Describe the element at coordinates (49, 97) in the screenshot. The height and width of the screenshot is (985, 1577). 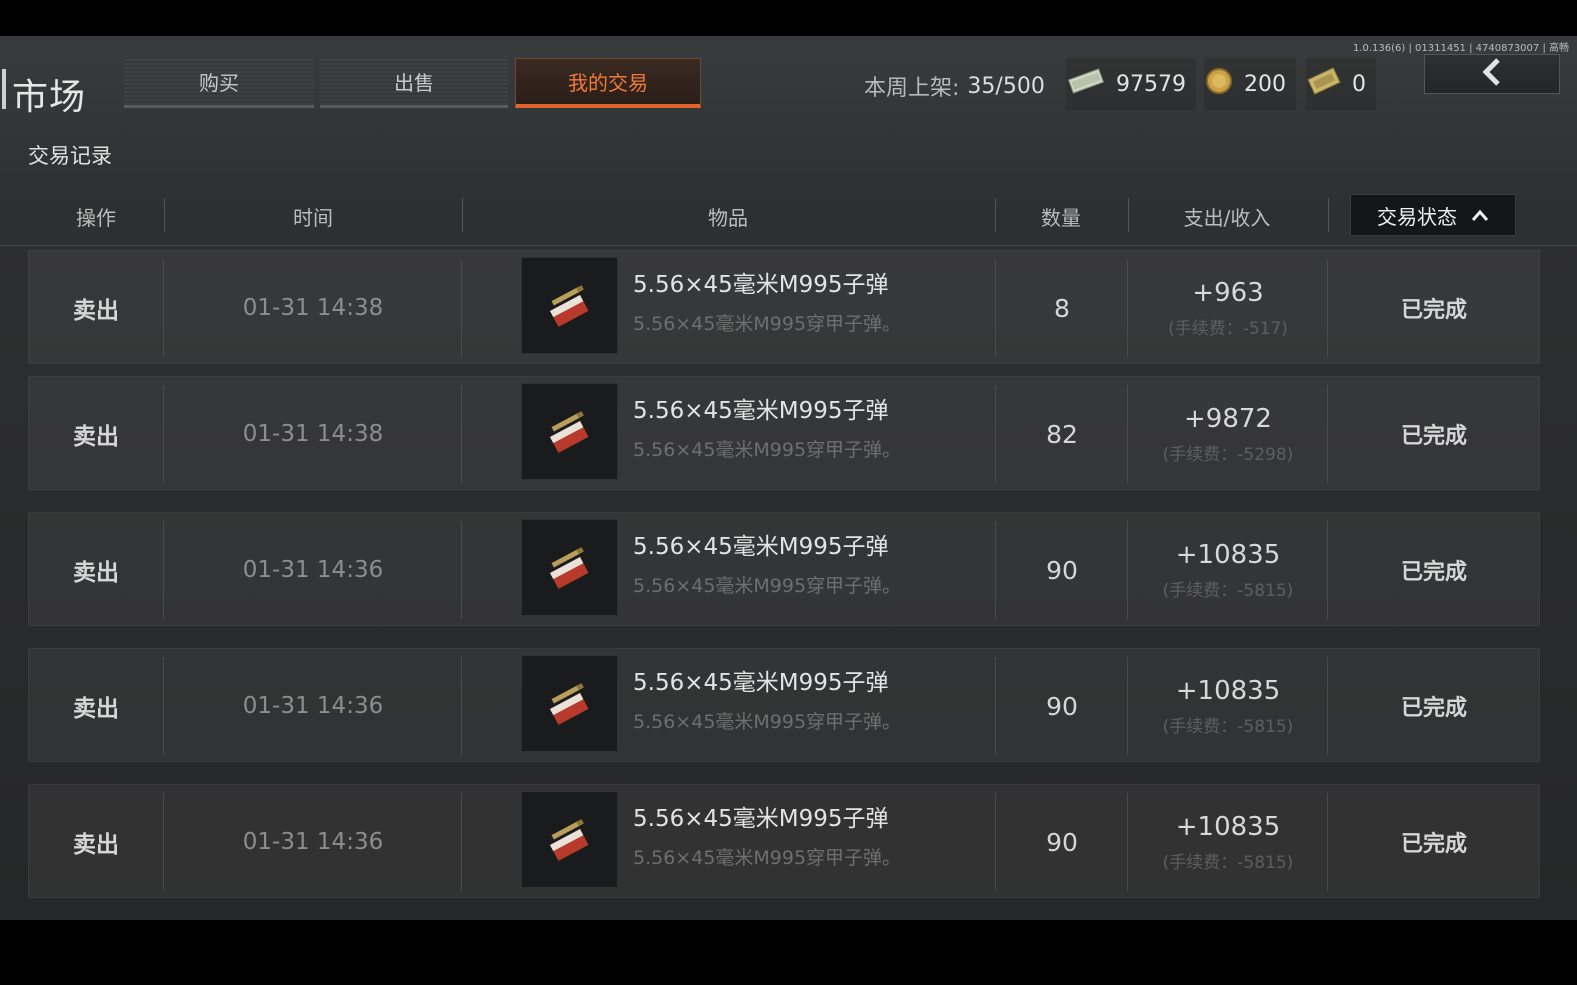
I see `page-title: 市场` at that location.